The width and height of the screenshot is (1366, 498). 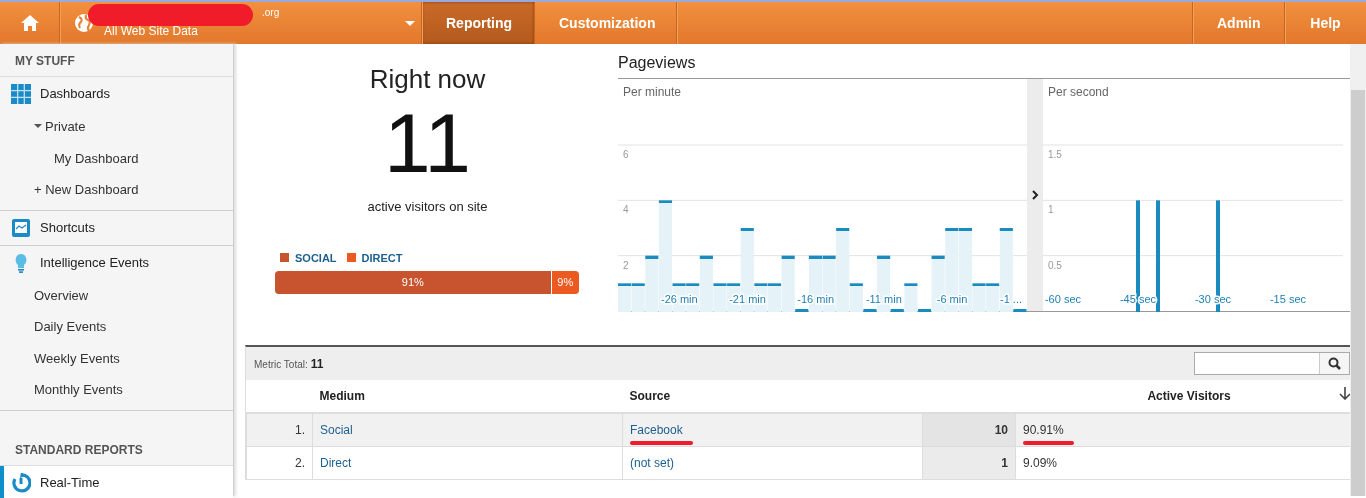 I want to click on tick-label: -26 min, so click(x=679, y=299).